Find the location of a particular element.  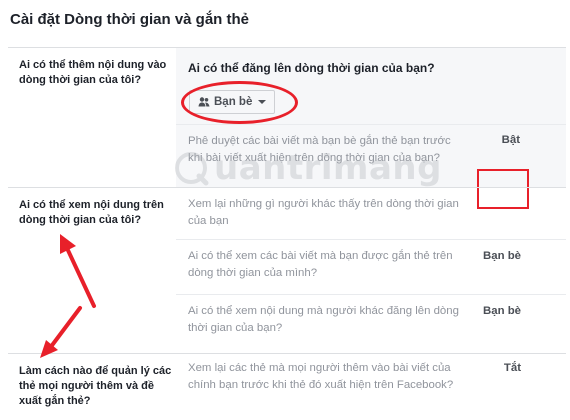

watermark: uantrimang is located at coordinates (307, 168).